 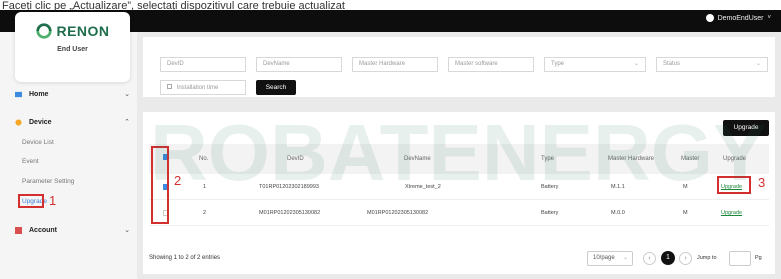 What do you see at coordinates (398, 213) in the screenshot?
I see `cell-devname: M01RP01202305130082` at bounding box center [398, 213].